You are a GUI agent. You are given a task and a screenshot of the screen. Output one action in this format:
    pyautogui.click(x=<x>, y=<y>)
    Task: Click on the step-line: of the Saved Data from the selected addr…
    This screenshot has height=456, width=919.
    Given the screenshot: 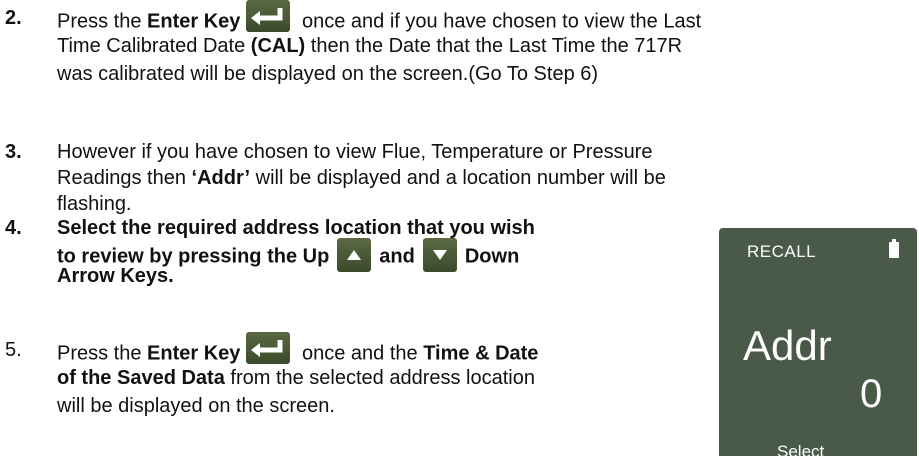 What is the action you would take?
    pyautogui.click(x=296, y=378)
    